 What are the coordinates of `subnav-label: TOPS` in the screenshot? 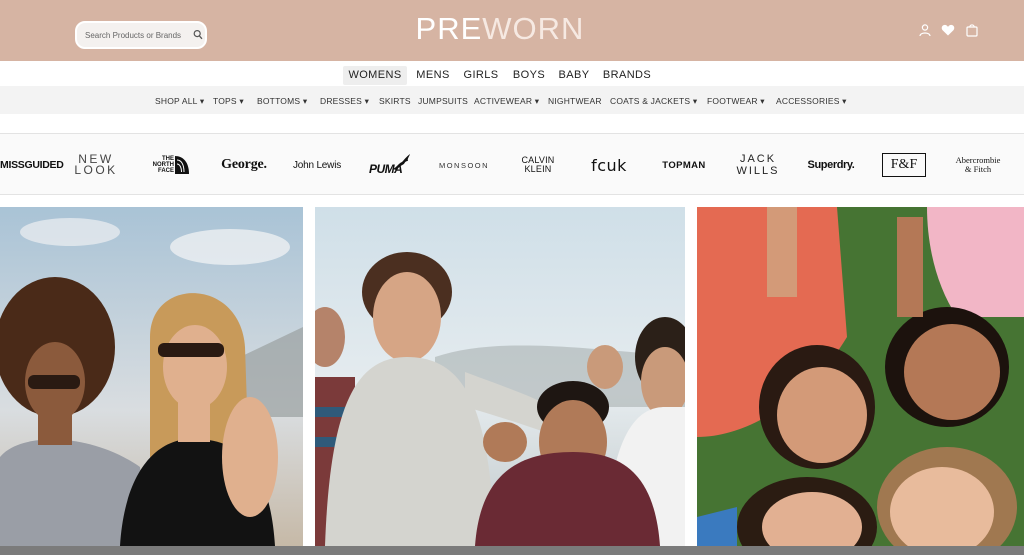 It's located at (225, 101).